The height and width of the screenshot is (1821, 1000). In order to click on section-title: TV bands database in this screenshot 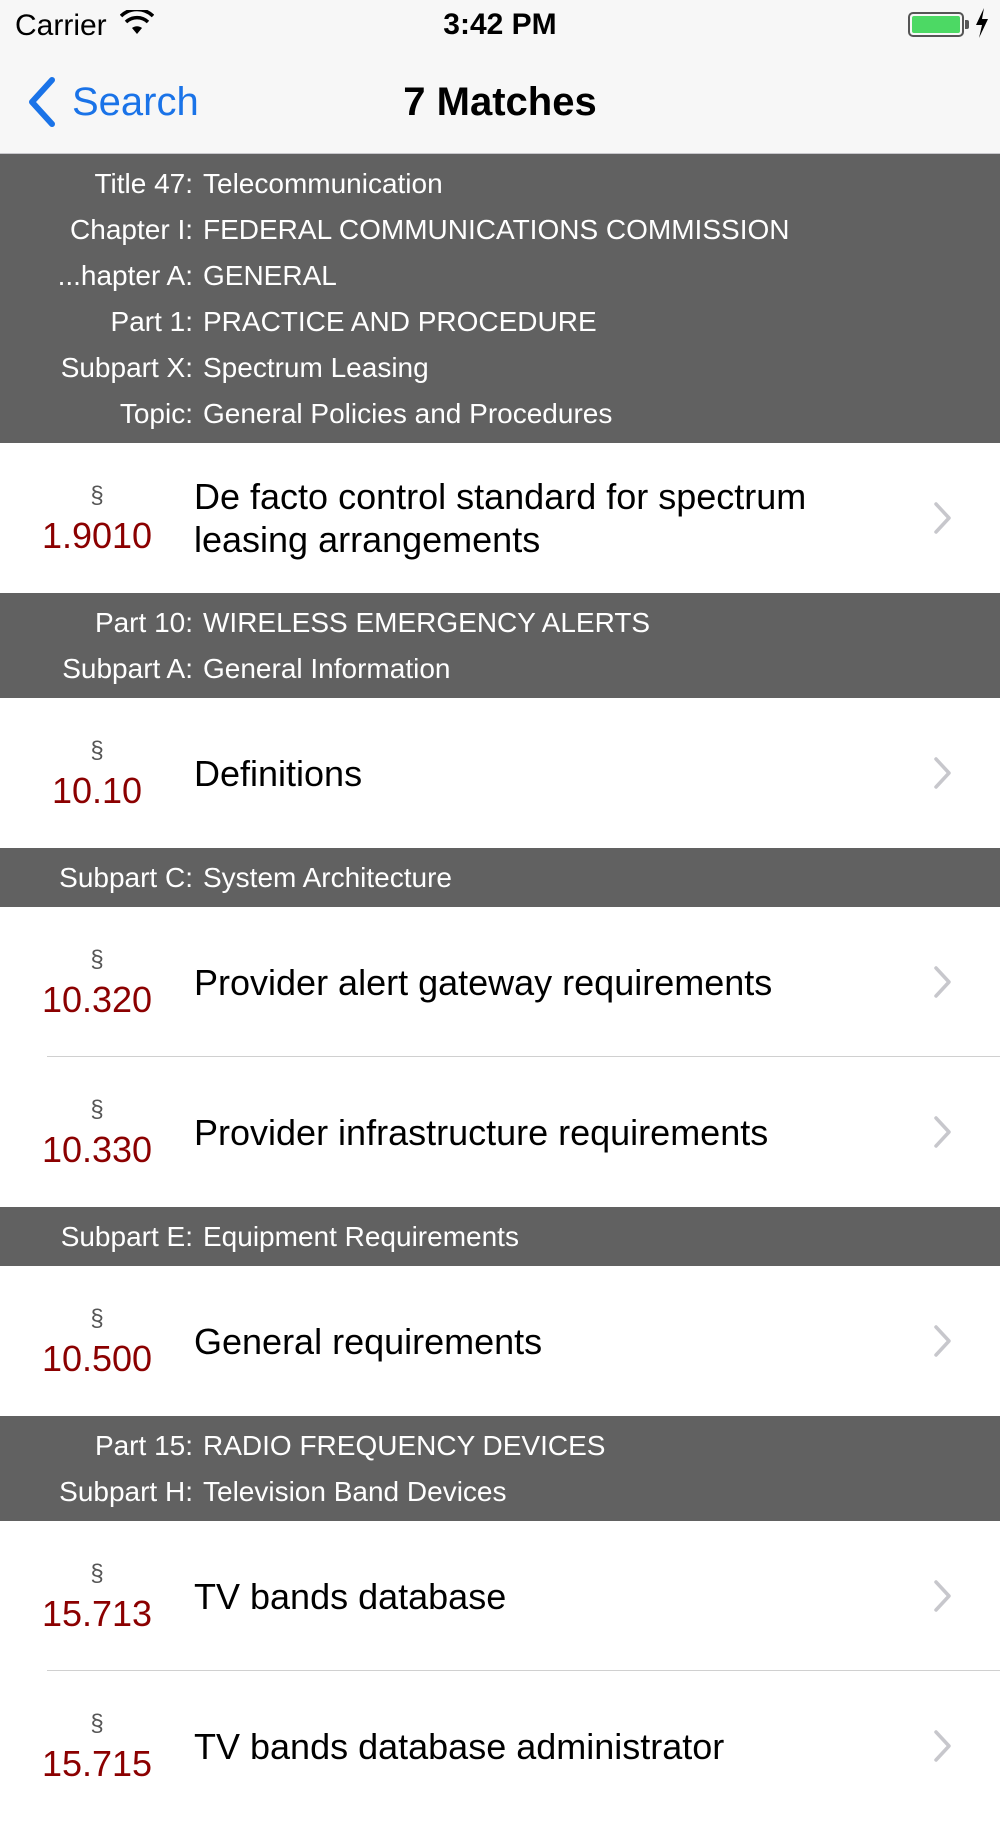, I will do `click(350, 1596)`.